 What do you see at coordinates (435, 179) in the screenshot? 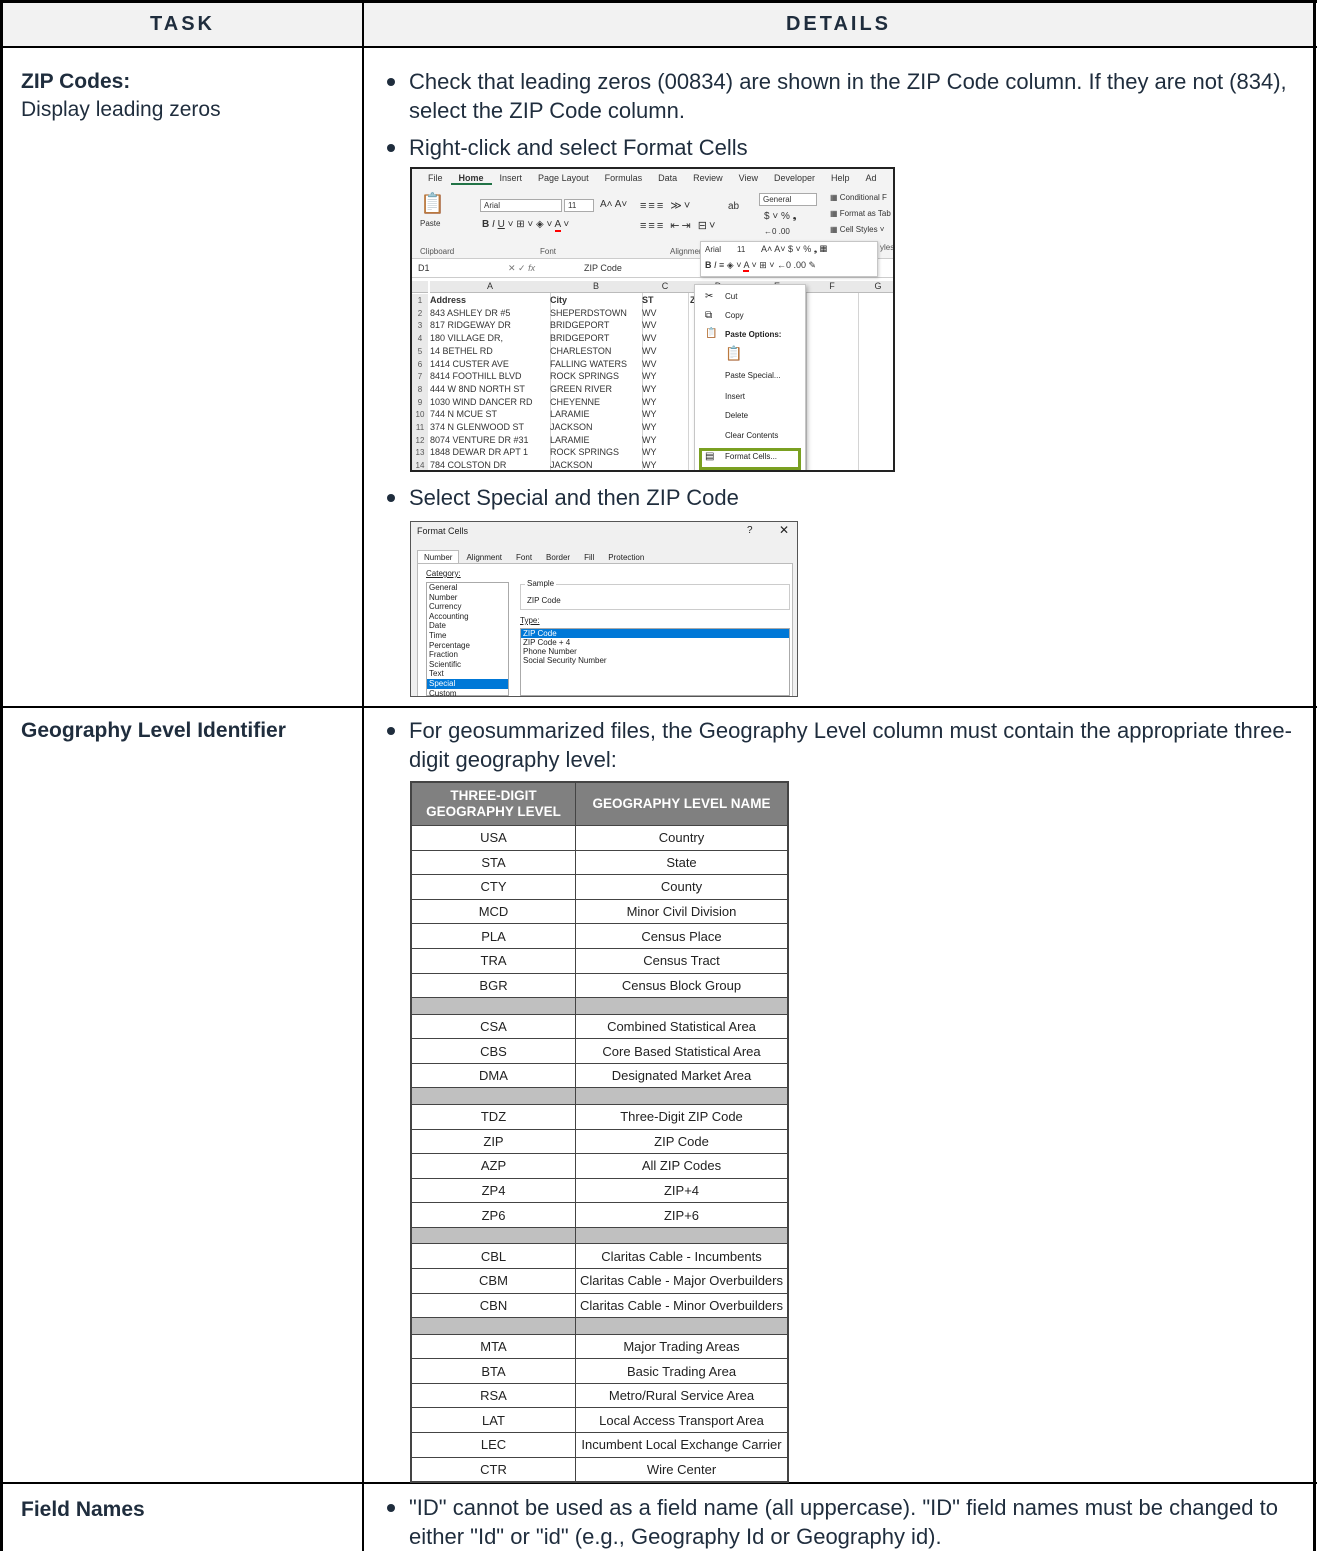
I see `ribbon-tab: File` at bounding box center [435, 179].